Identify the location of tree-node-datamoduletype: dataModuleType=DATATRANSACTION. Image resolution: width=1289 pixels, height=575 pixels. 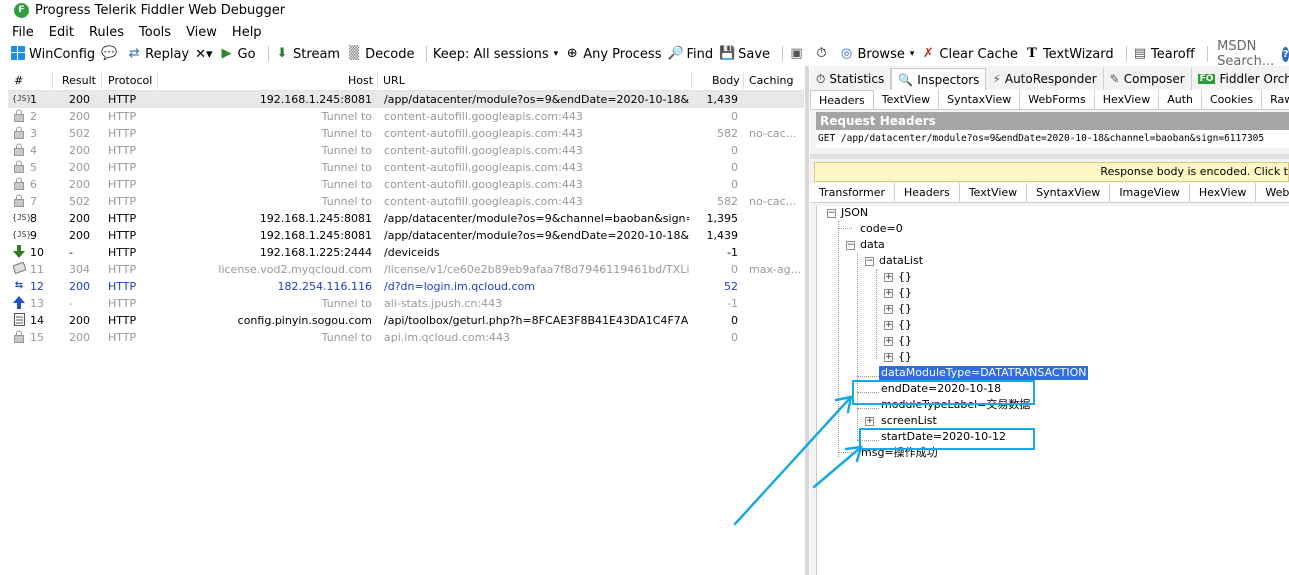
(984, 373).